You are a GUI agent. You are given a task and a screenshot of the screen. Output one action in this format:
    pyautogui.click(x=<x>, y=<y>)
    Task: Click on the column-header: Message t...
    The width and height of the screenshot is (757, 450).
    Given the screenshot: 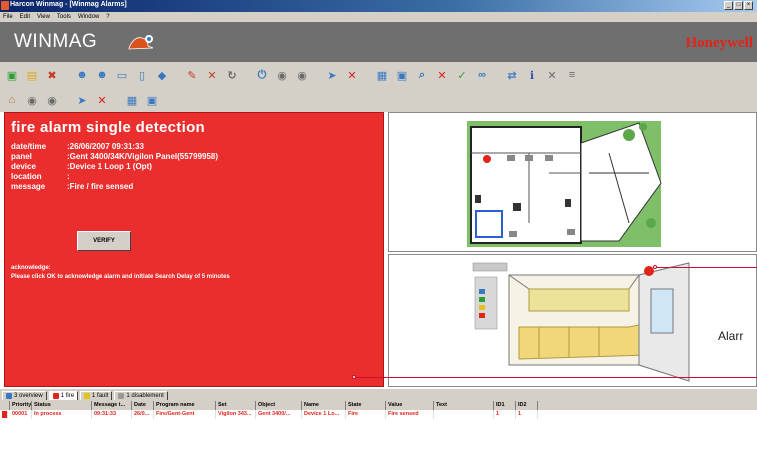 What is the action you would take?
    pyautogui.click(x=112, y=405)
    